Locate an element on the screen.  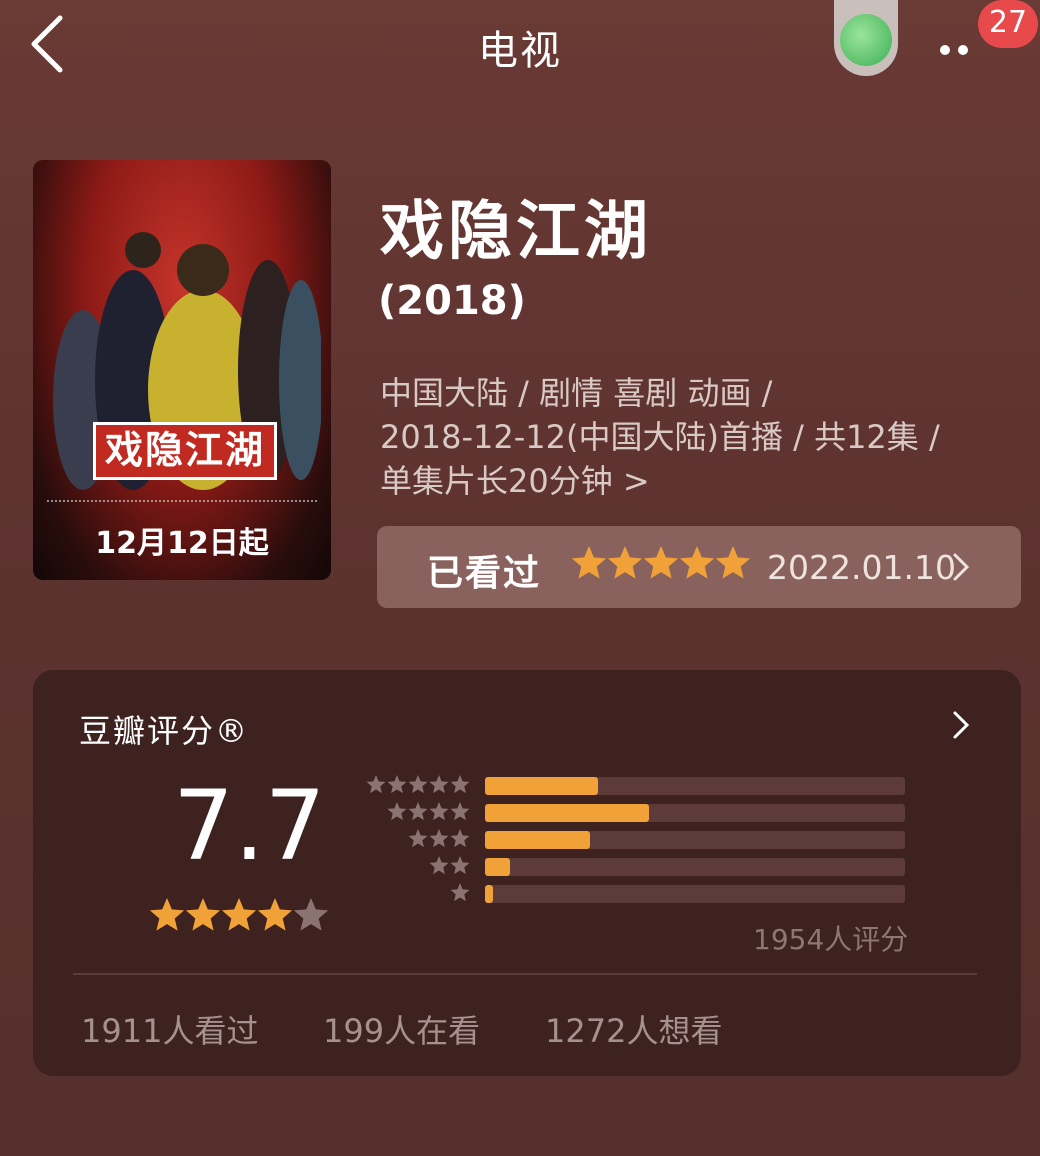
more-options-icon is located at coordinates (960, 47).